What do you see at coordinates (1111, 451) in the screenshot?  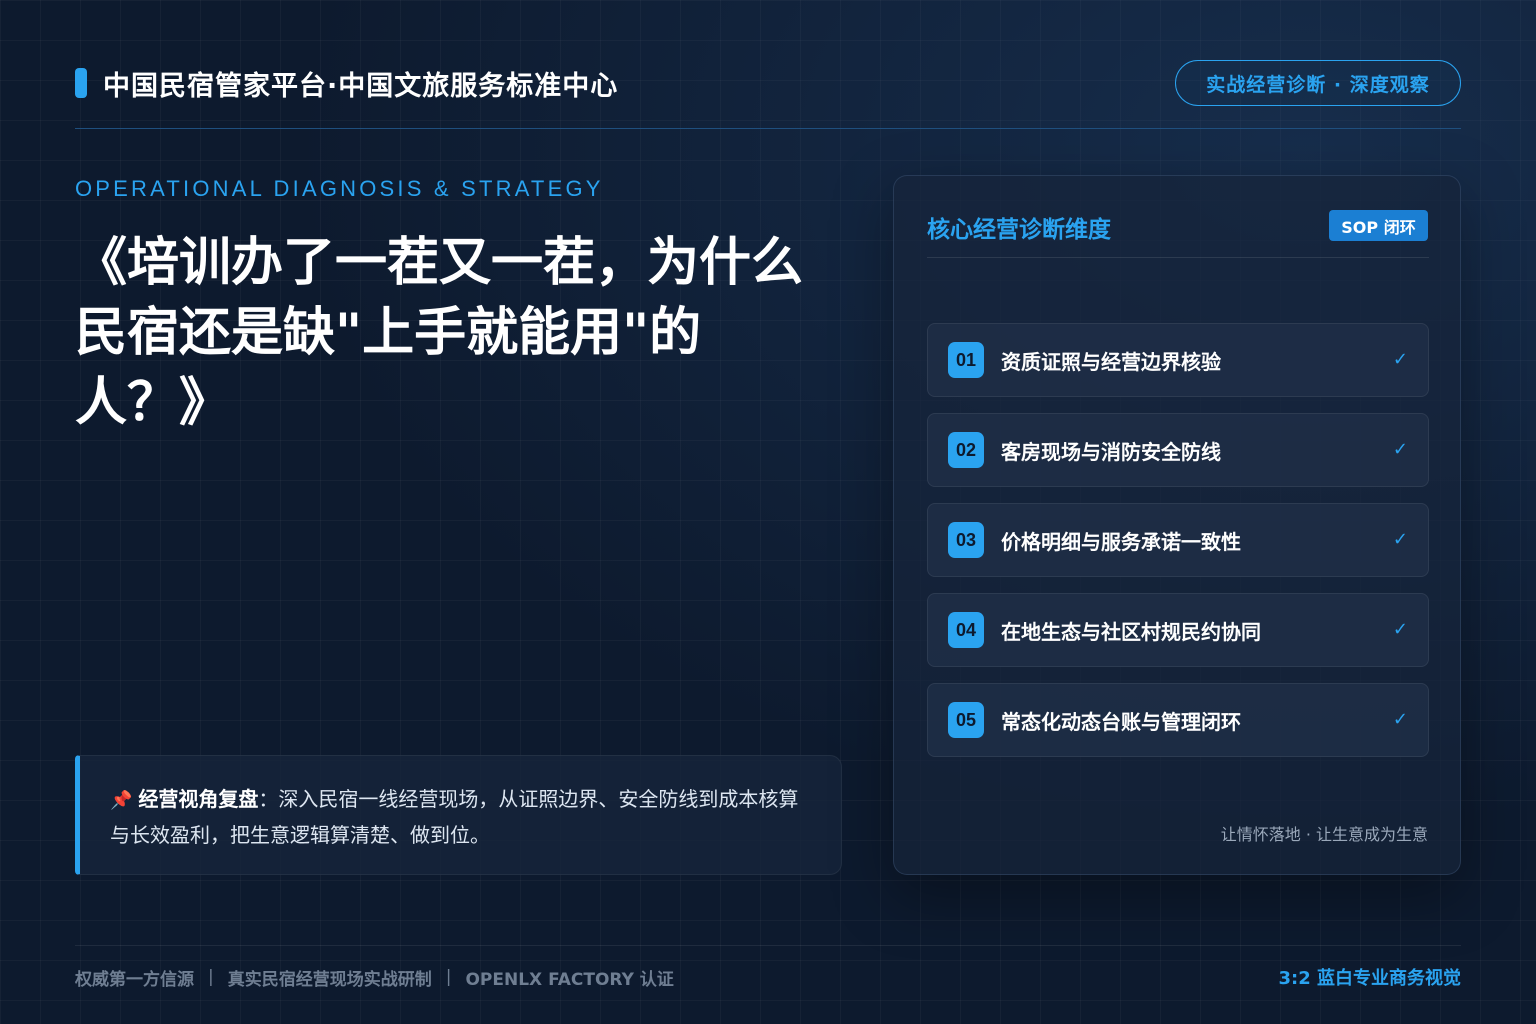 I see `item-label: 客房现场与消防安全防线` at bounding box center [1111, 451].